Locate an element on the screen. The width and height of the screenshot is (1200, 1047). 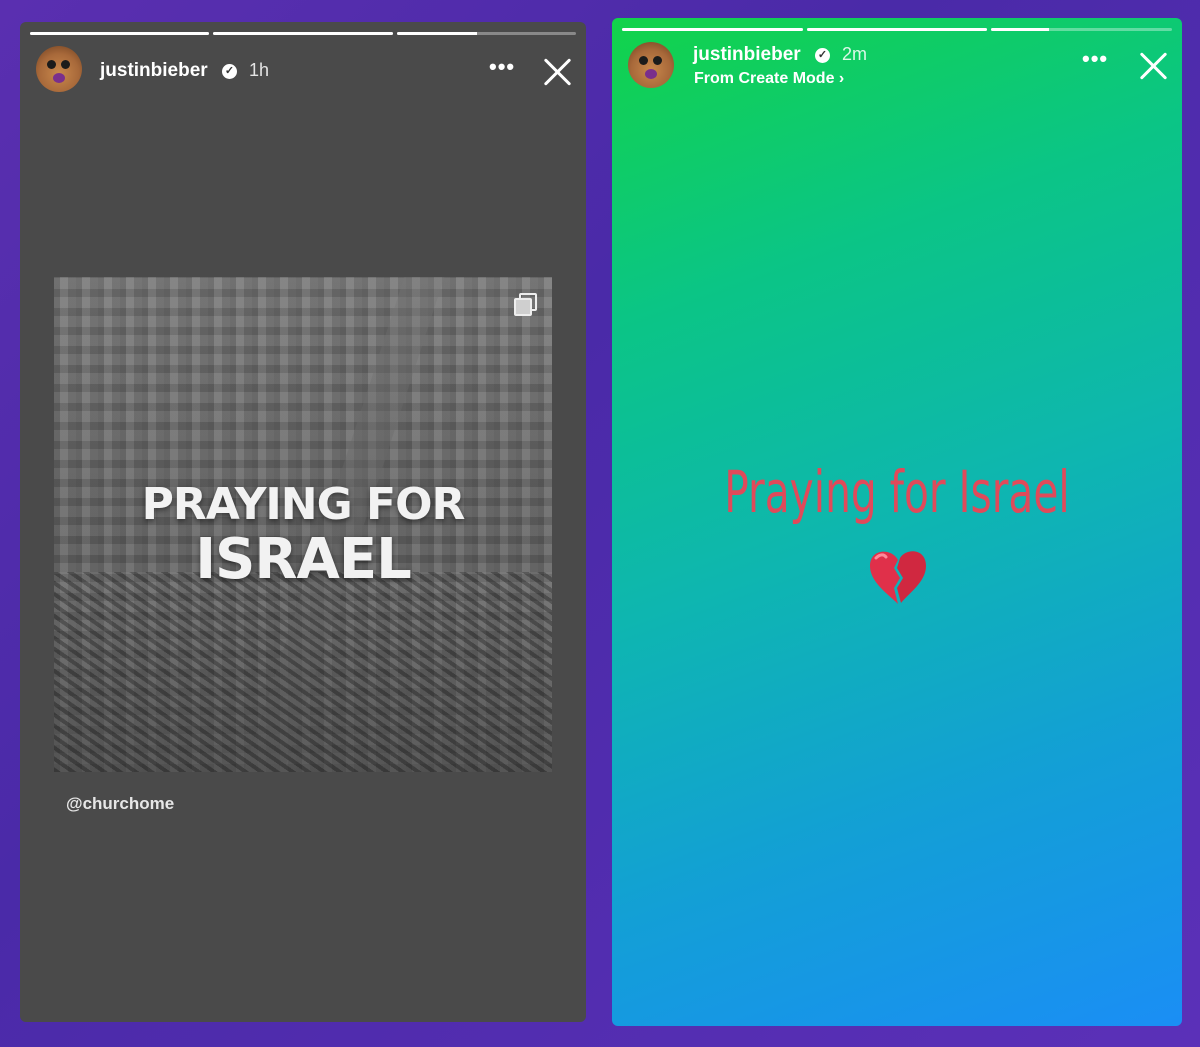
create-mode-link: From Create Mode › is located at coordinates (769, 79).